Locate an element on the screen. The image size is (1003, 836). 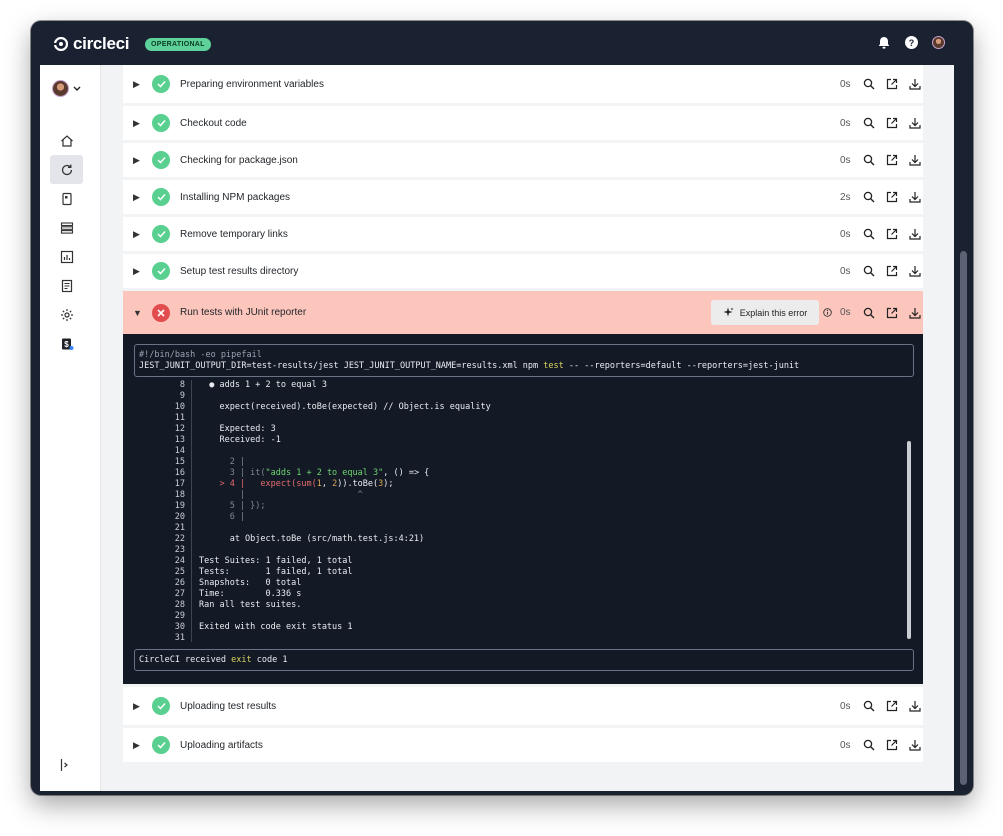
code-frame-line: 6 | is located at coordinates (222, 517).